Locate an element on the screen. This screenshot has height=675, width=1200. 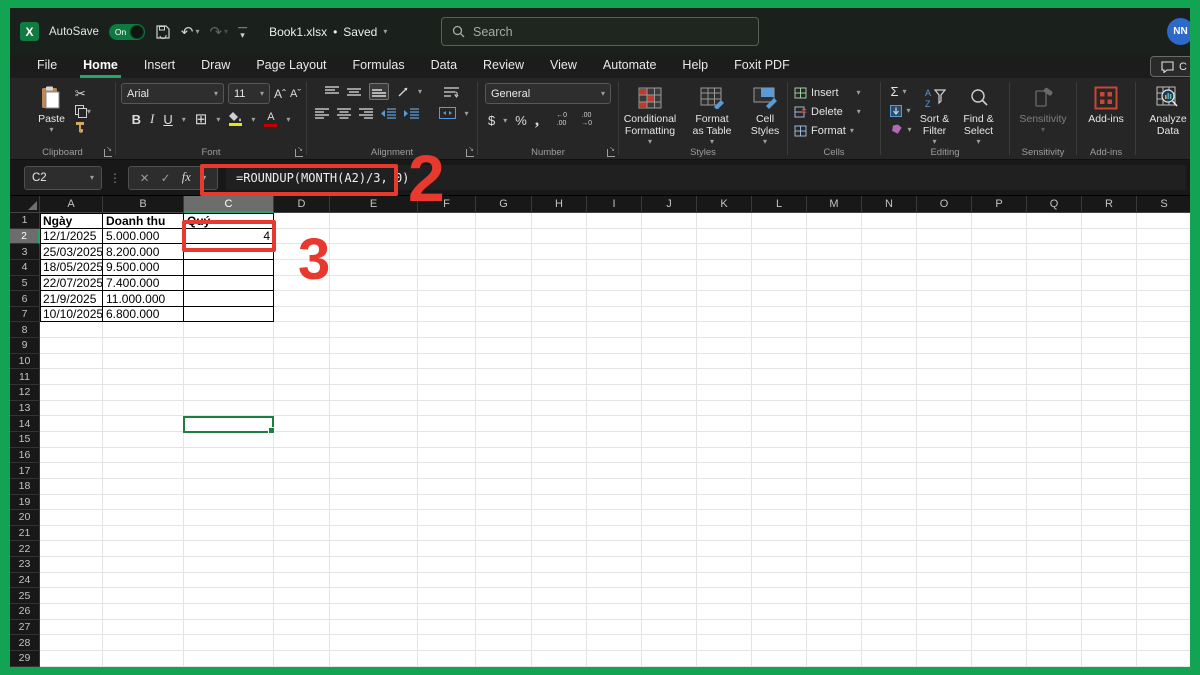
cell-I15 is located at coordinates (614, 439).